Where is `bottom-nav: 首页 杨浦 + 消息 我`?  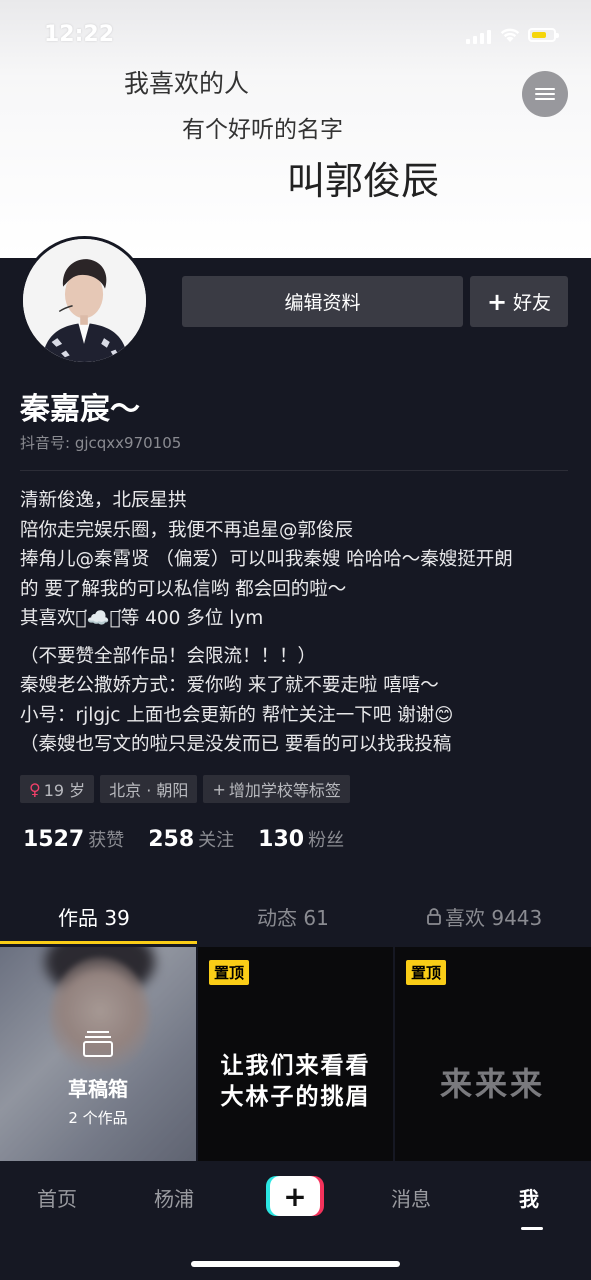 bottom-nav: 首页 杨浦 + 消息 我 is located at coordinates (295, 1220).